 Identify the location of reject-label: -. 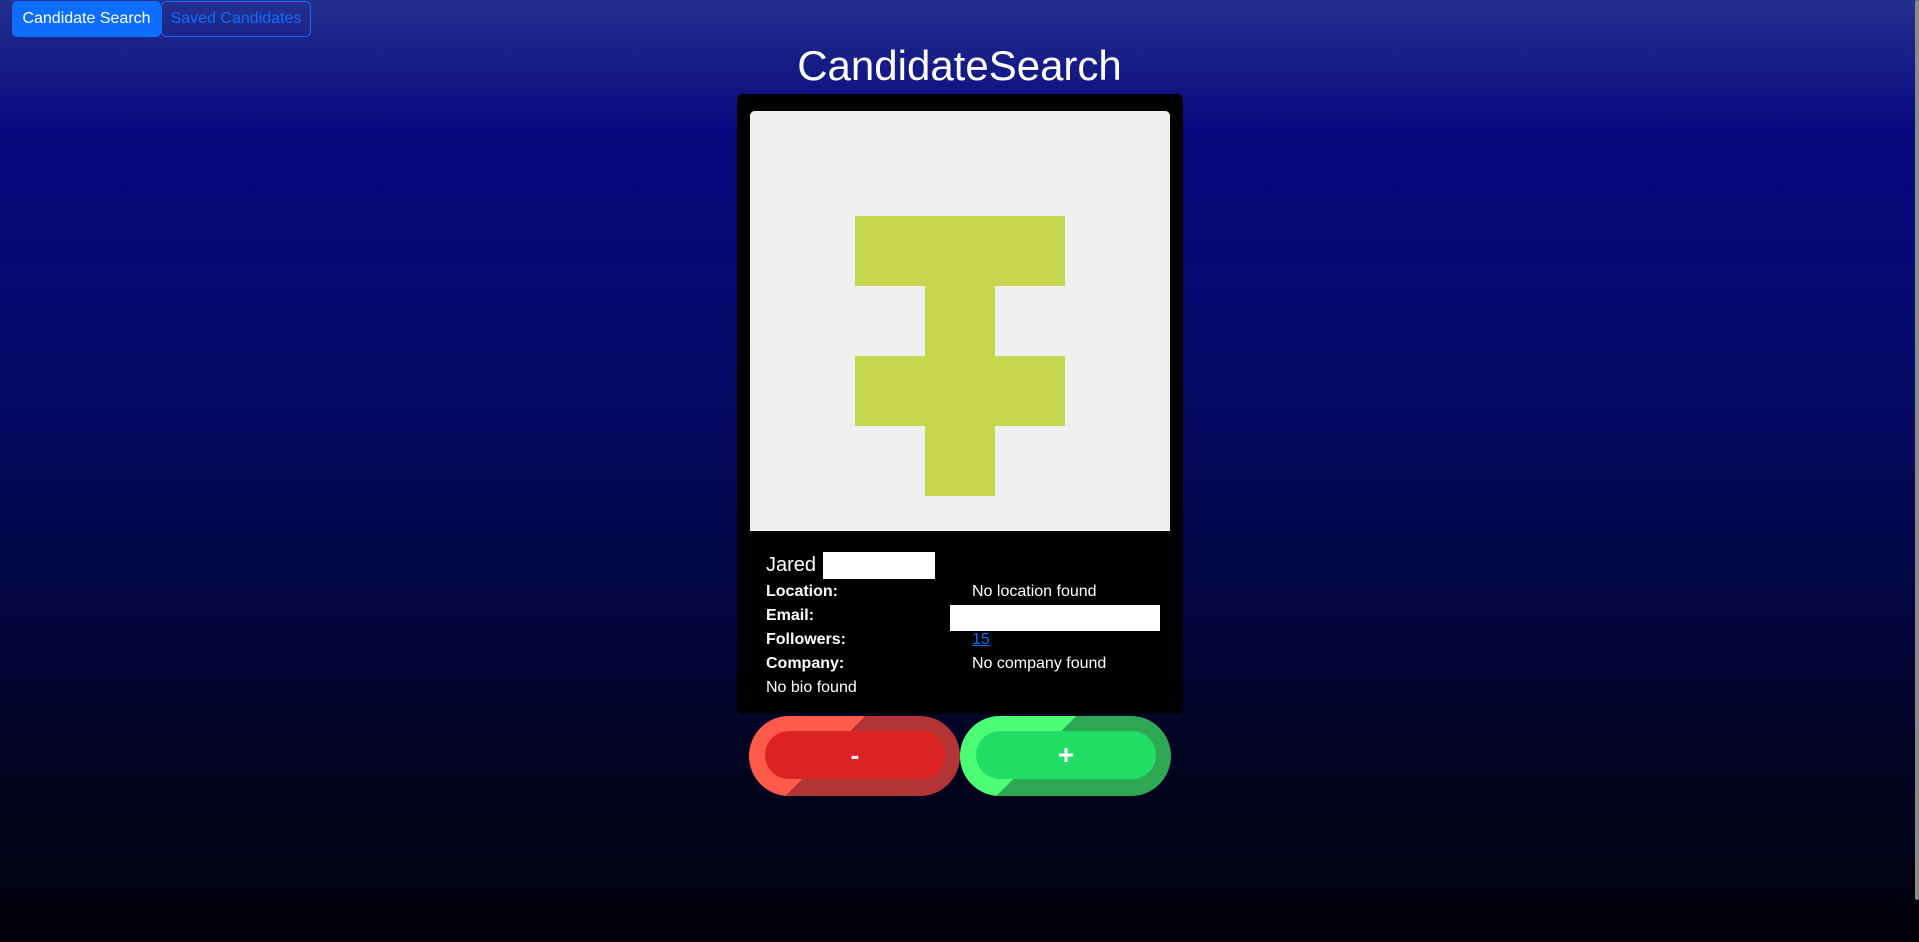
(855, 755).